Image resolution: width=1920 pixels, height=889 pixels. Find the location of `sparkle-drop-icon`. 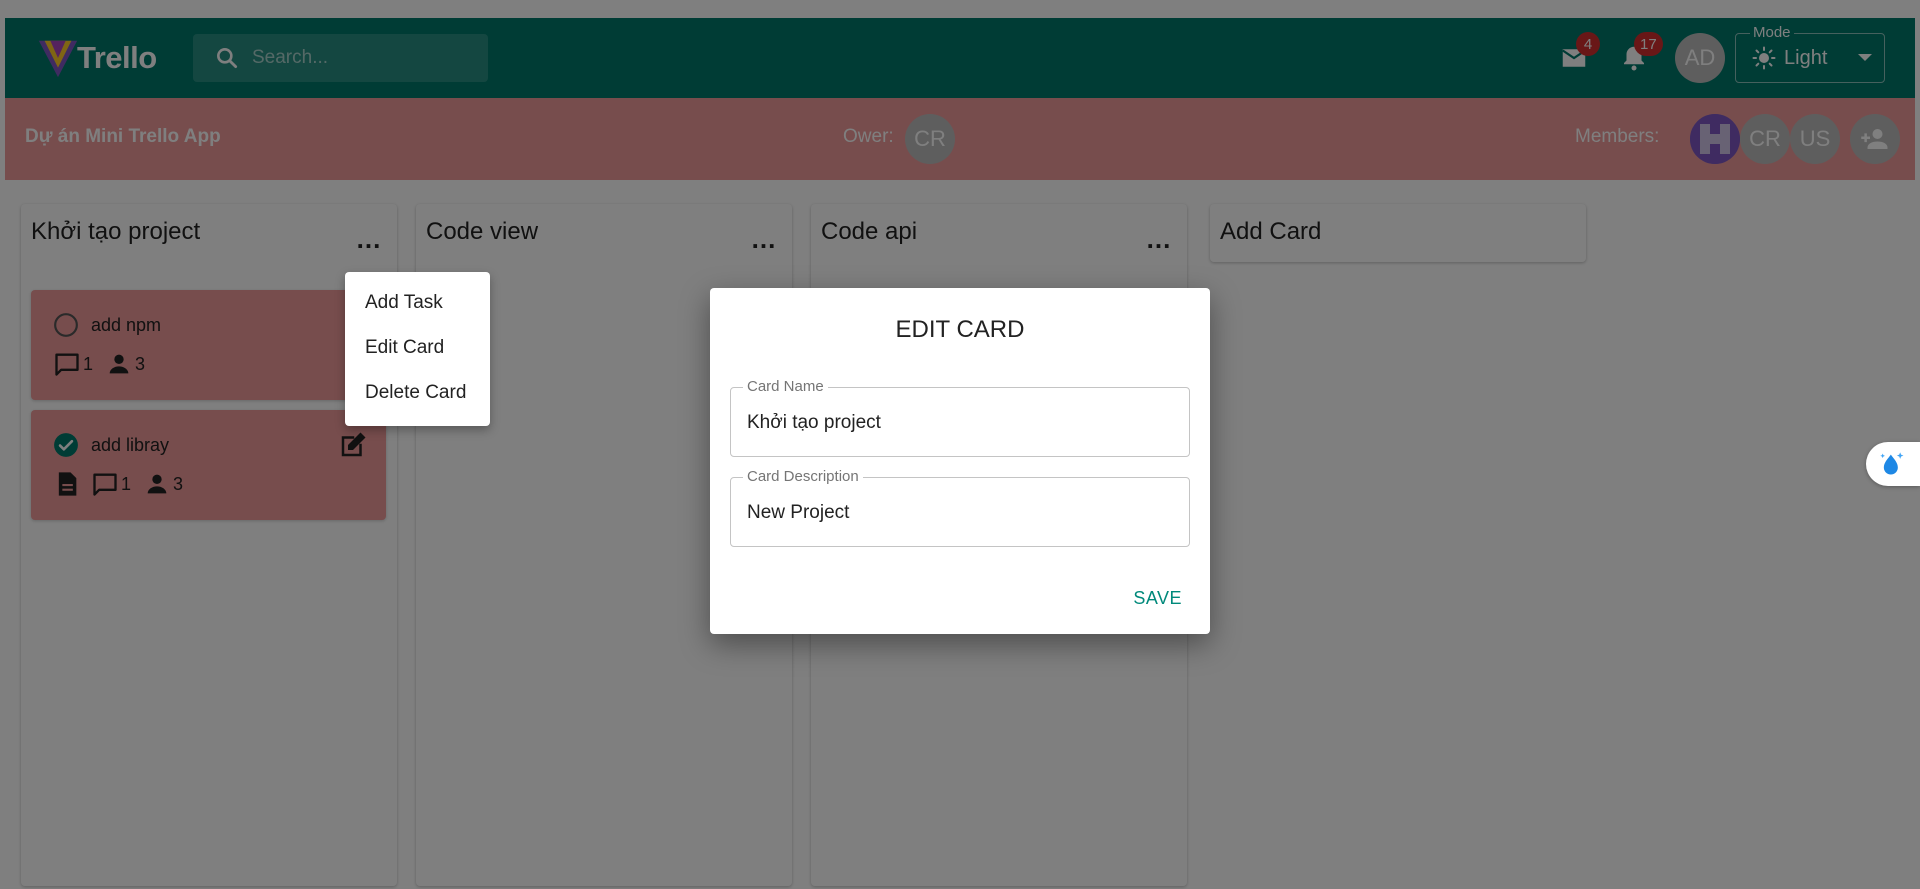

sparkle-drop-icon is located at coordinates (1892, 463).